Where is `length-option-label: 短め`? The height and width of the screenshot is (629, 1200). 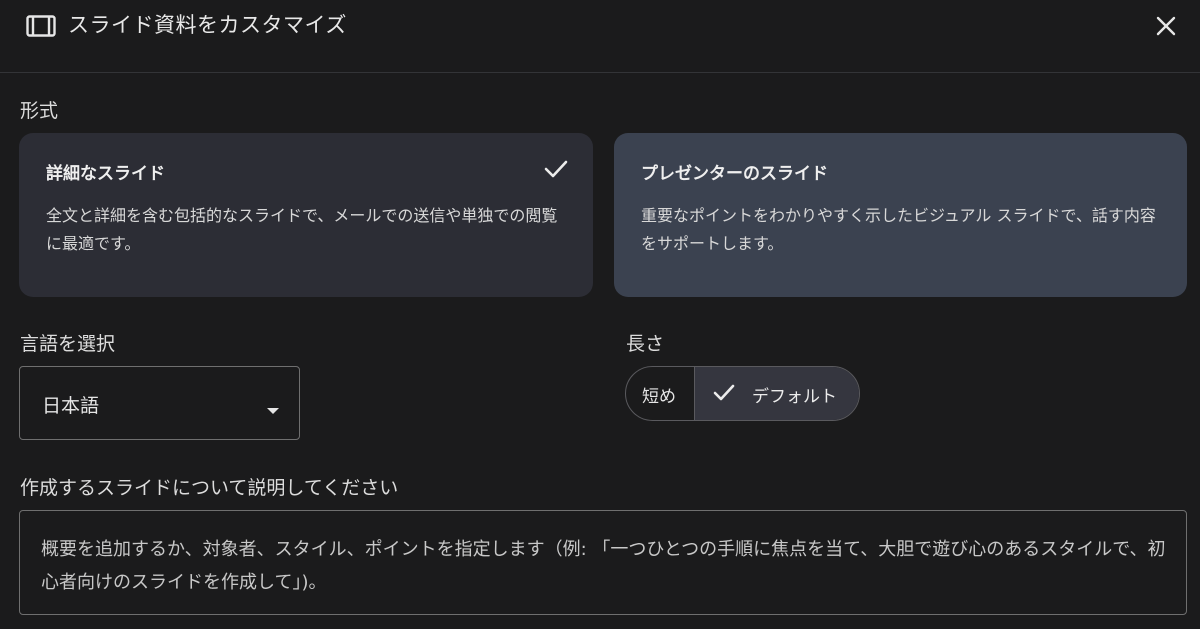 length-option-label: 短め is located at coordinates (659, 397).